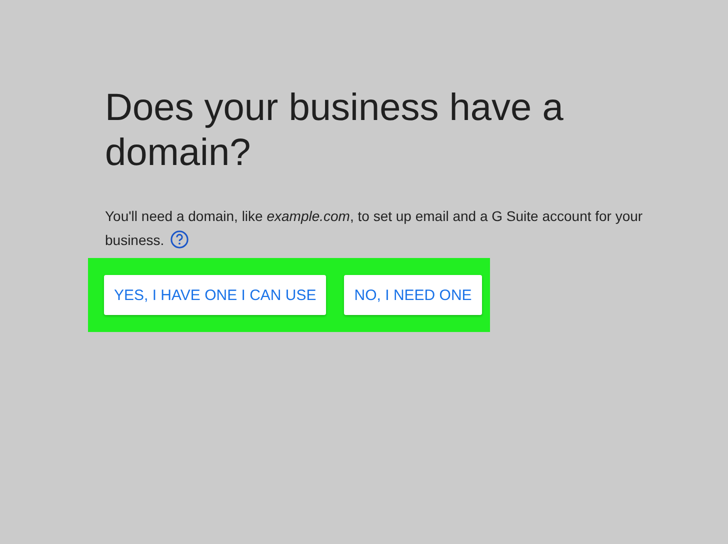 The width and height of the screenshot is (728, 544). Describe the element at coordinates (215, 295) in the screenshot. I see `choice-button: YES, I HAVE ONE I CAN USE` at that location.